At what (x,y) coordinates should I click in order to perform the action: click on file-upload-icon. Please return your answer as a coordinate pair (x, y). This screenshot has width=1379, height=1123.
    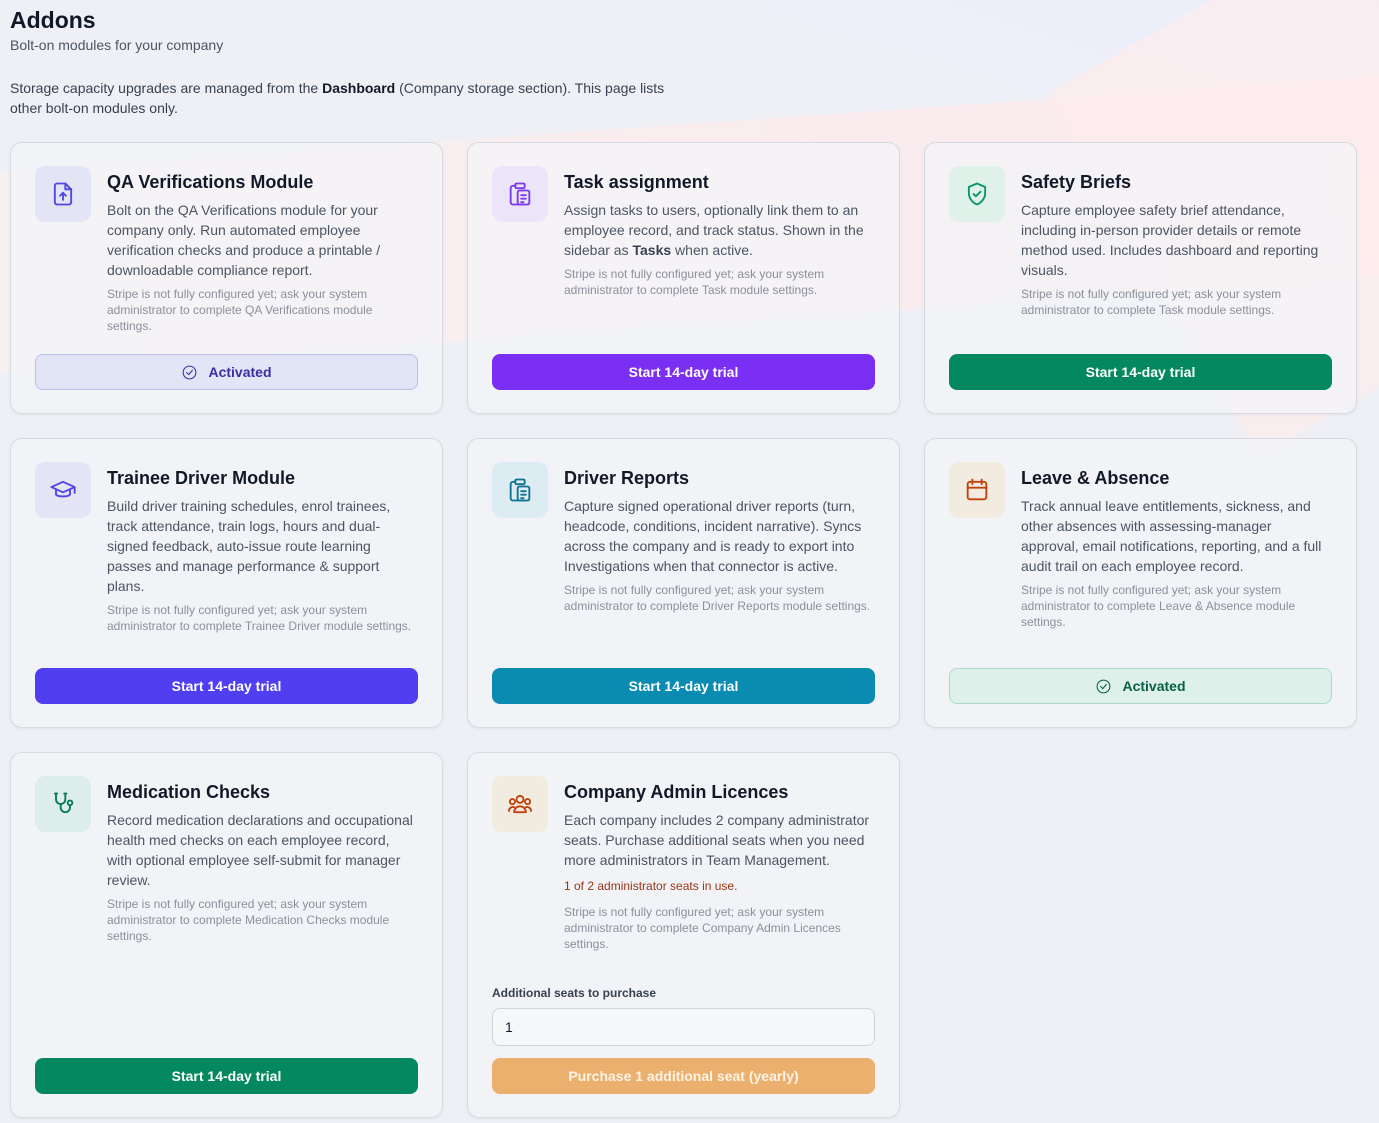
    Looking at the image, I should click on (63, 194).